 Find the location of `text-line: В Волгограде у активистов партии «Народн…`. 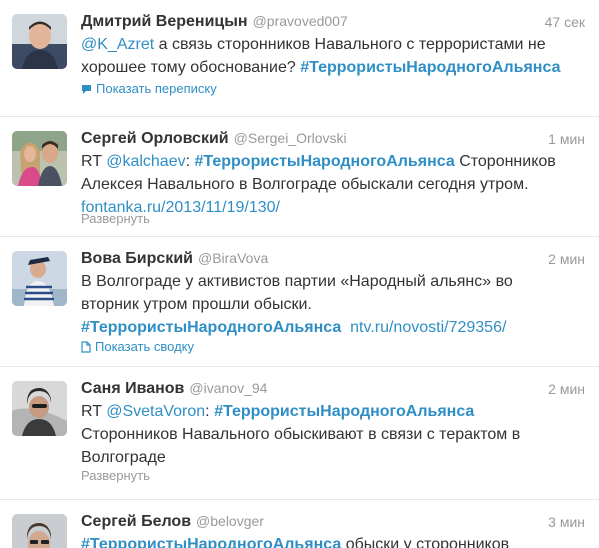

text-line: В Волгограде у активистов партии «Народн… is located at coordinates (336, 281).